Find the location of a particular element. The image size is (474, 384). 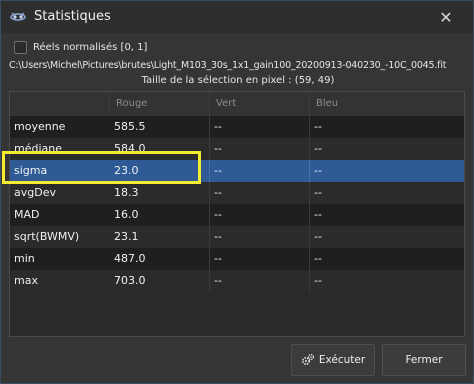

row-label: sqrt(BWMV) is located at coordinates (47, 236).